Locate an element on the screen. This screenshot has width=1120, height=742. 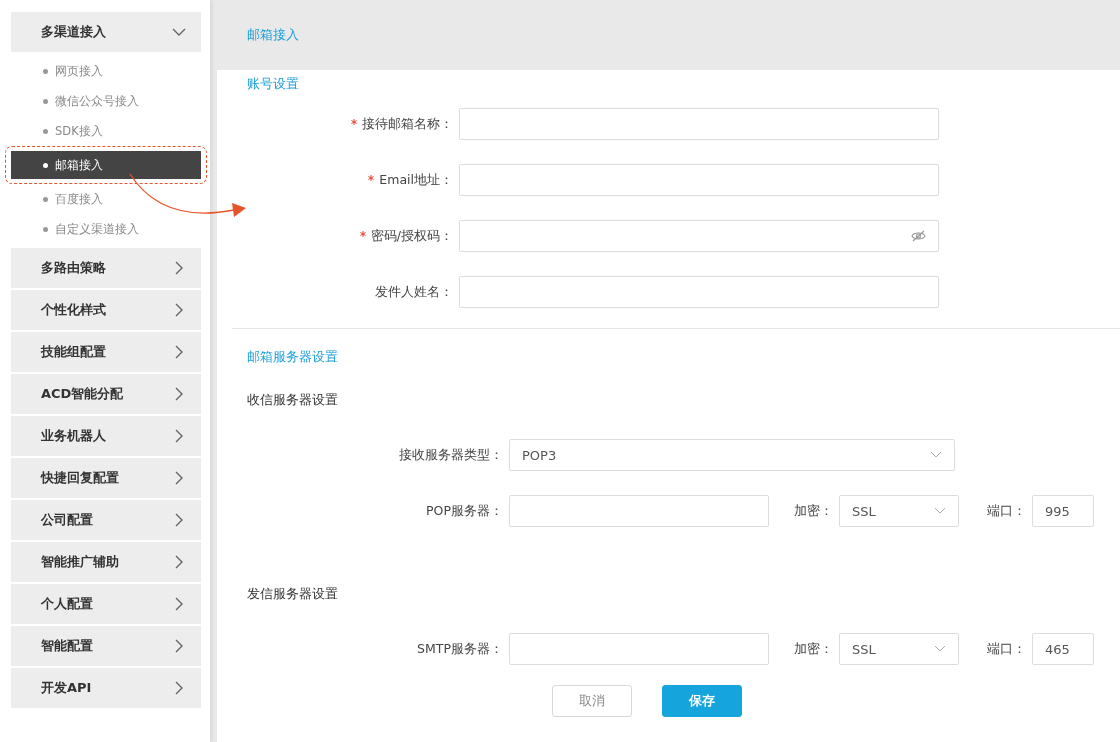
eye-slash-icon is located at coordinates (918, 236).